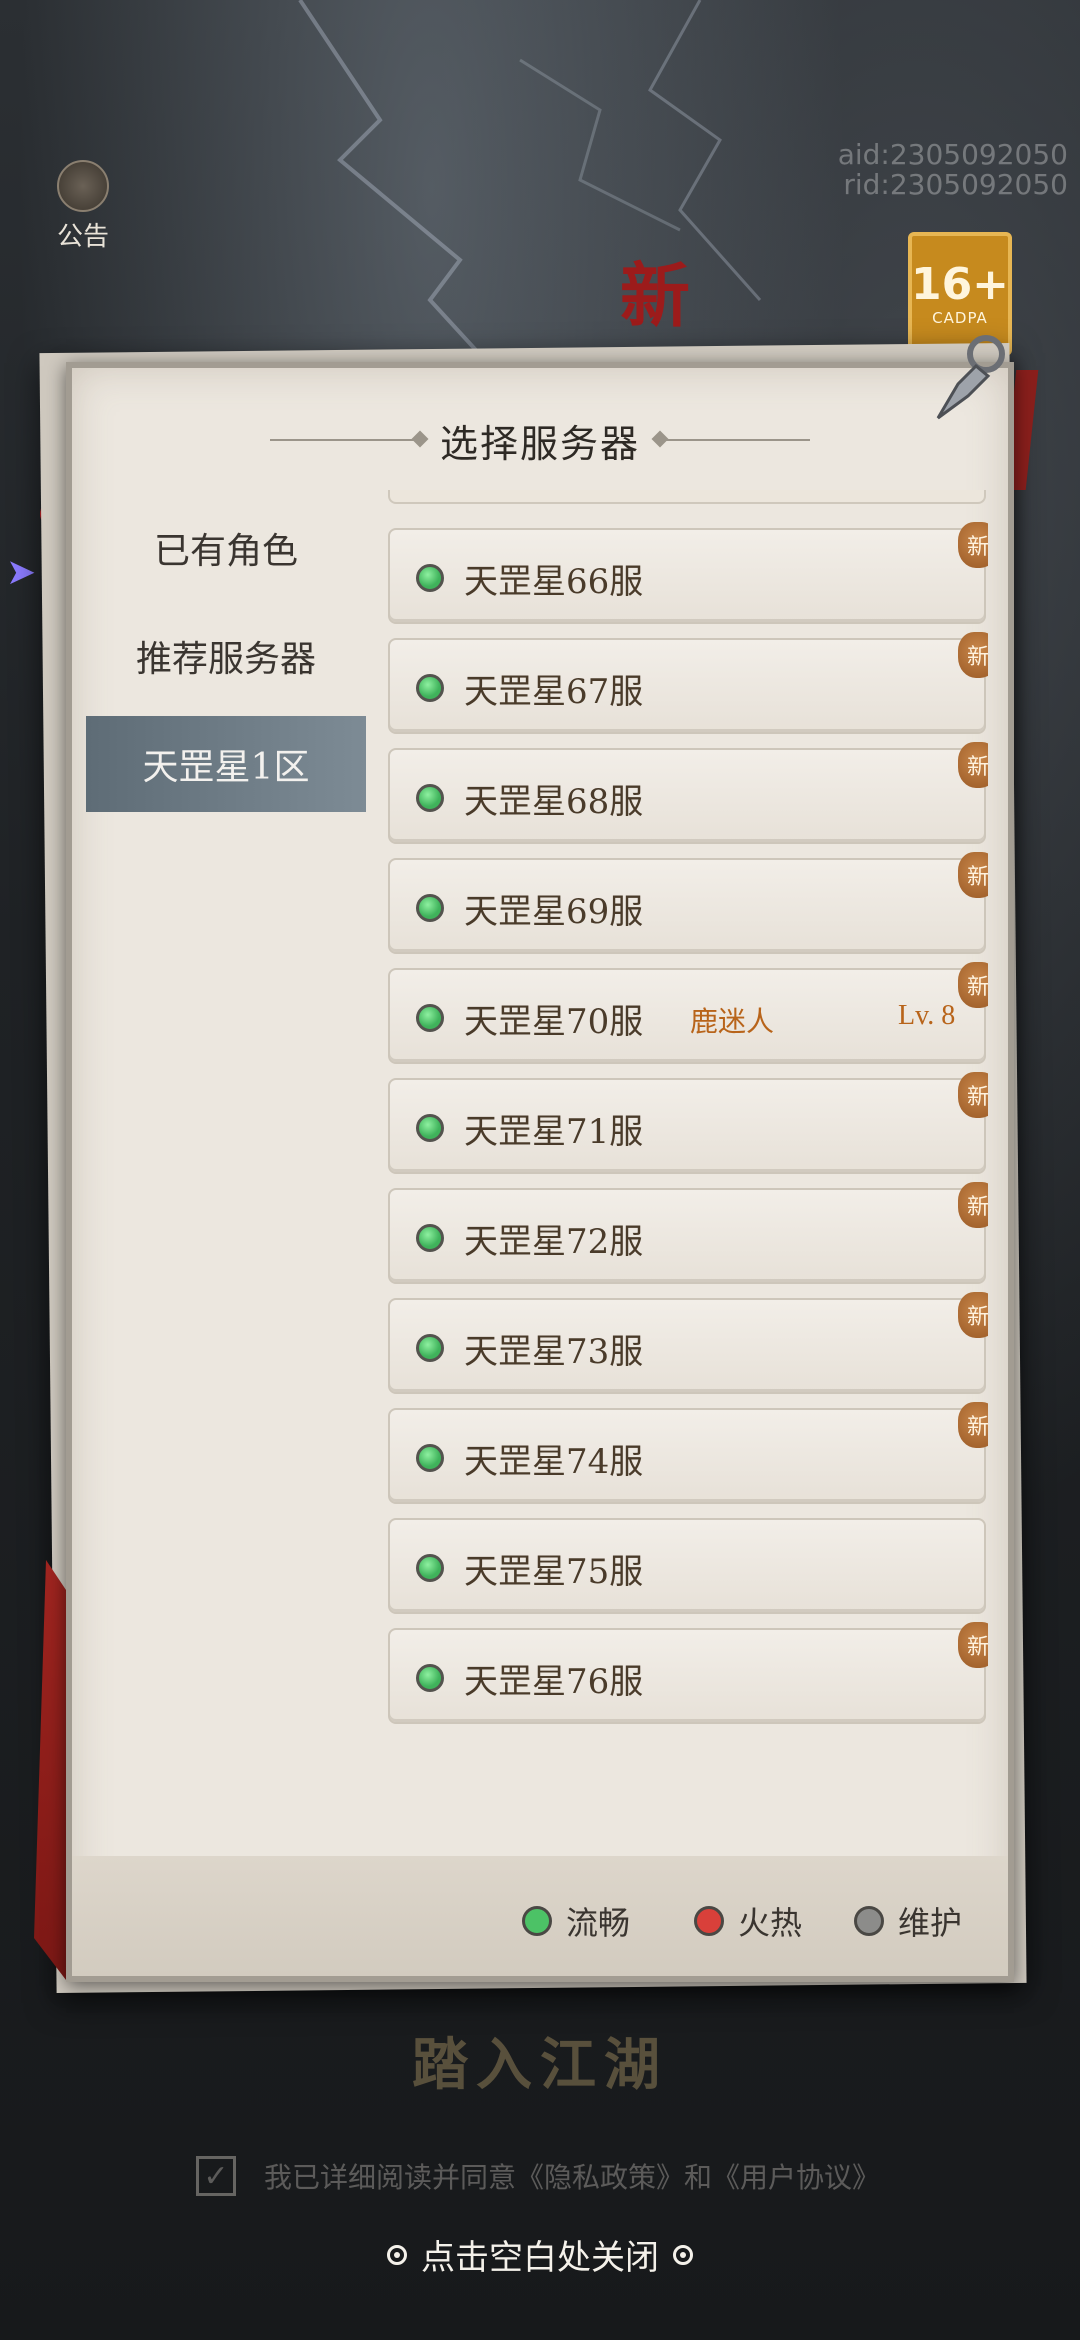 The width and height of the screenshot is (1080, 2340). Describe the element at coordinates (225, 551) in the screenshot. I see `sidebar-item-label: 已有角色` at that location.